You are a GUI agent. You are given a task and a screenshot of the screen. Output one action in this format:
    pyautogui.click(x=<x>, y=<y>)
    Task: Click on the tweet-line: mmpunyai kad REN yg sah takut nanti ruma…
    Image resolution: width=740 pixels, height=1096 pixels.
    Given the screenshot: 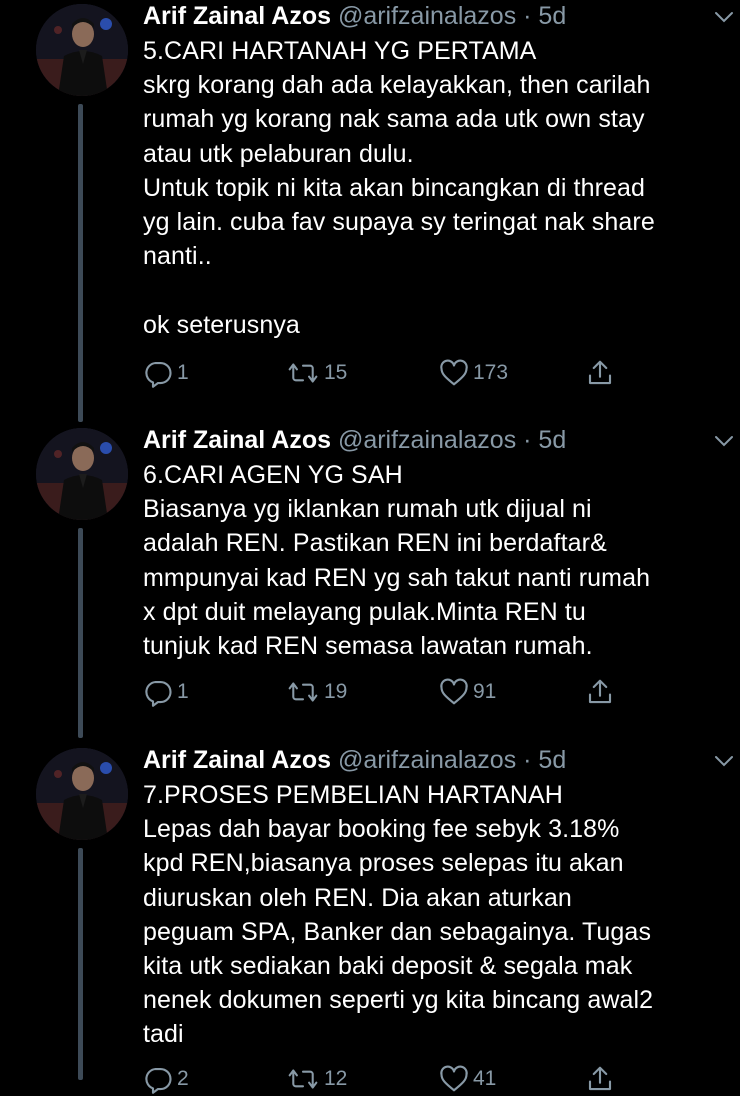 What is the action you would take?
    pyautogui.click(x=397, y=577)
    